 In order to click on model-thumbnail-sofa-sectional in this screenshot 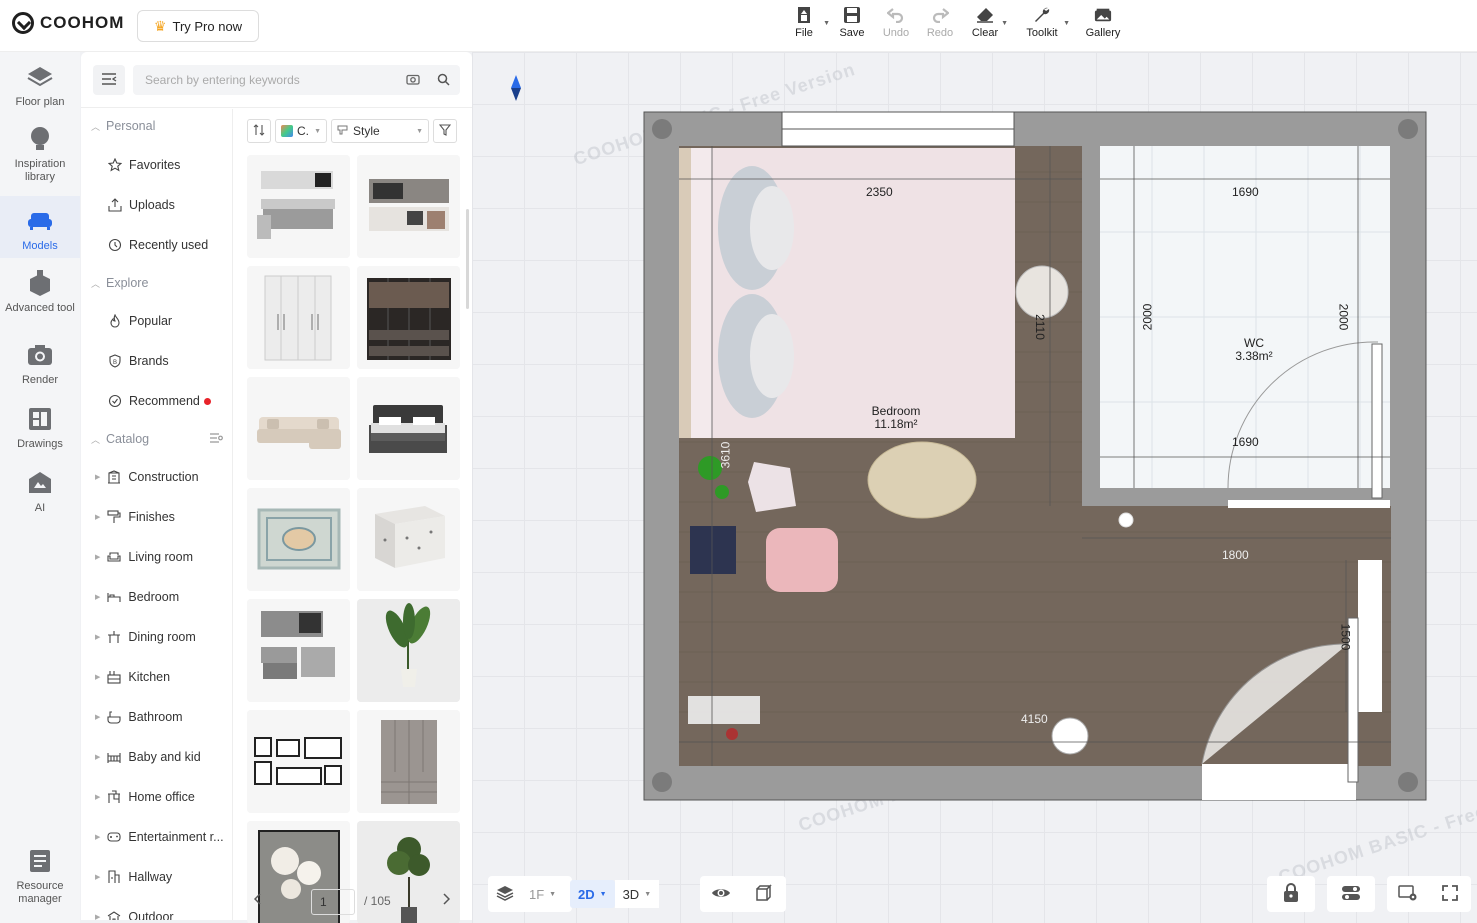, I will do `click(298, 428)`.